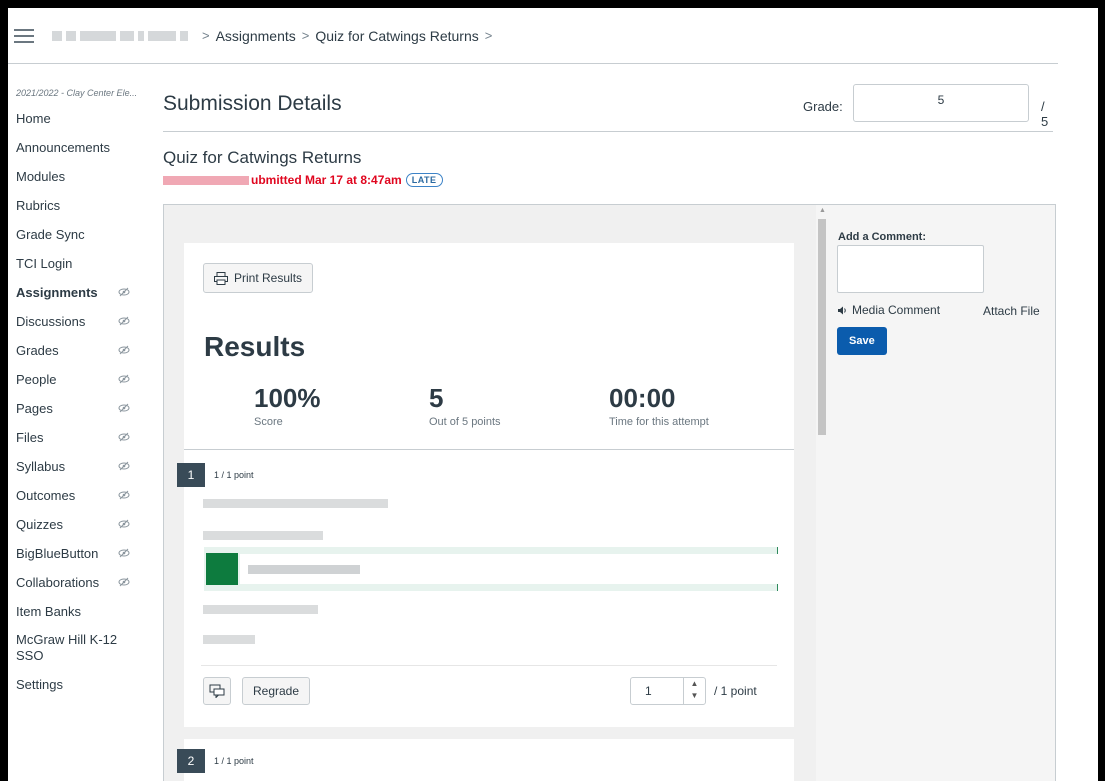 The height and width of the screenshot is (781, 1105). I want to click on sidebar-item-label: Settings, so click(39, 684).